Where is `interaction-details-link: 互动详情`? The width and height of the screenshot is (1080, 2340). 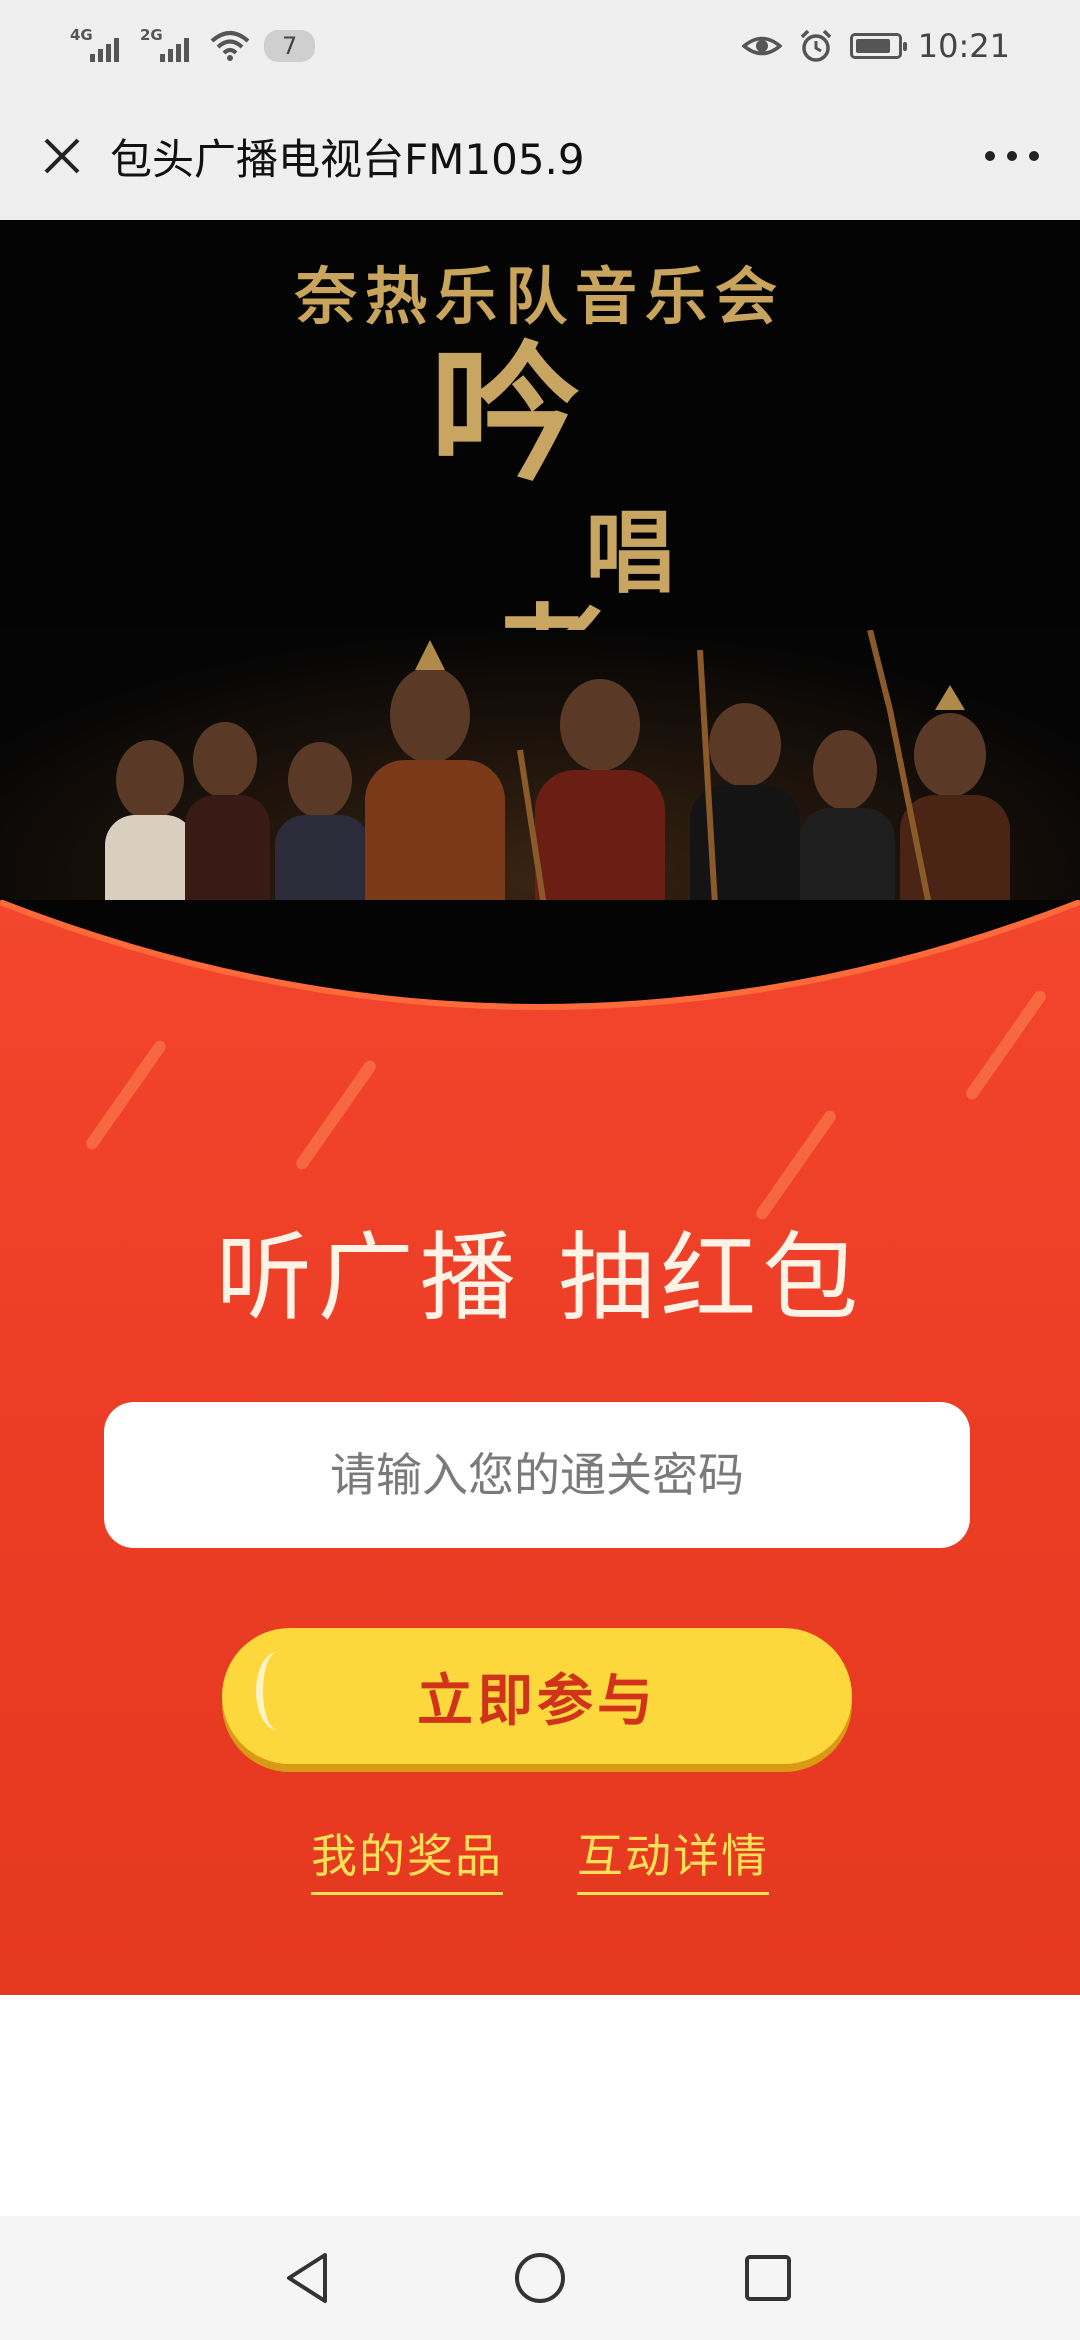 interaction-details-link: 互动详情 is located at coordinates (673, 1857).